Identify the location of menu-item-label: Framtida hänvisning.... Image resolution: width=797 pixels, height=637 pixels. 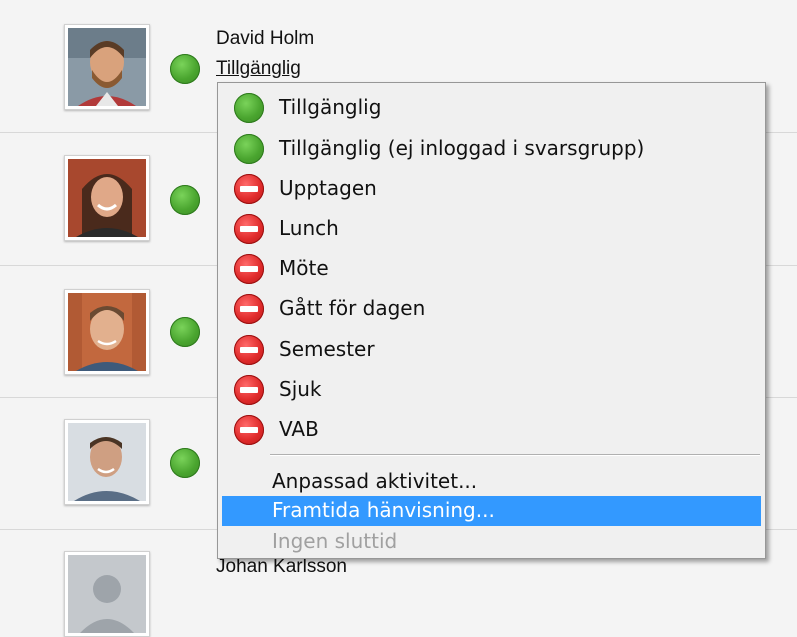
(383, 510).